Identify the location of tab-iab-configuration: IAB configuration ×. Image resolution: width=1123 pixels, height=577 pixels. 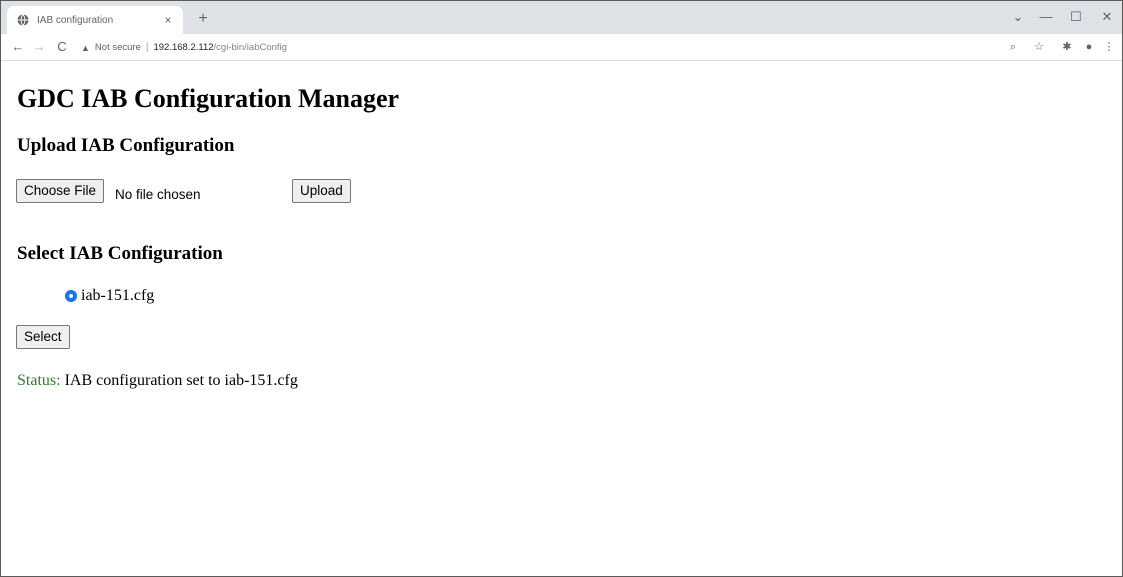
(95, 20).